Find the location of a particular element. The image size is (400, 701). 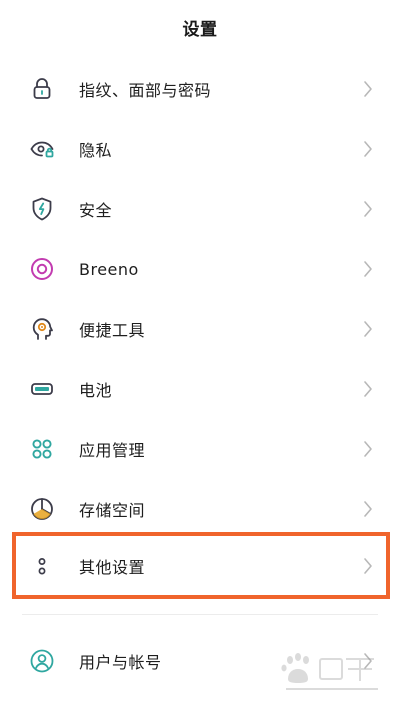

settings-item-label: 电池 is located at coordinates (96, 390).